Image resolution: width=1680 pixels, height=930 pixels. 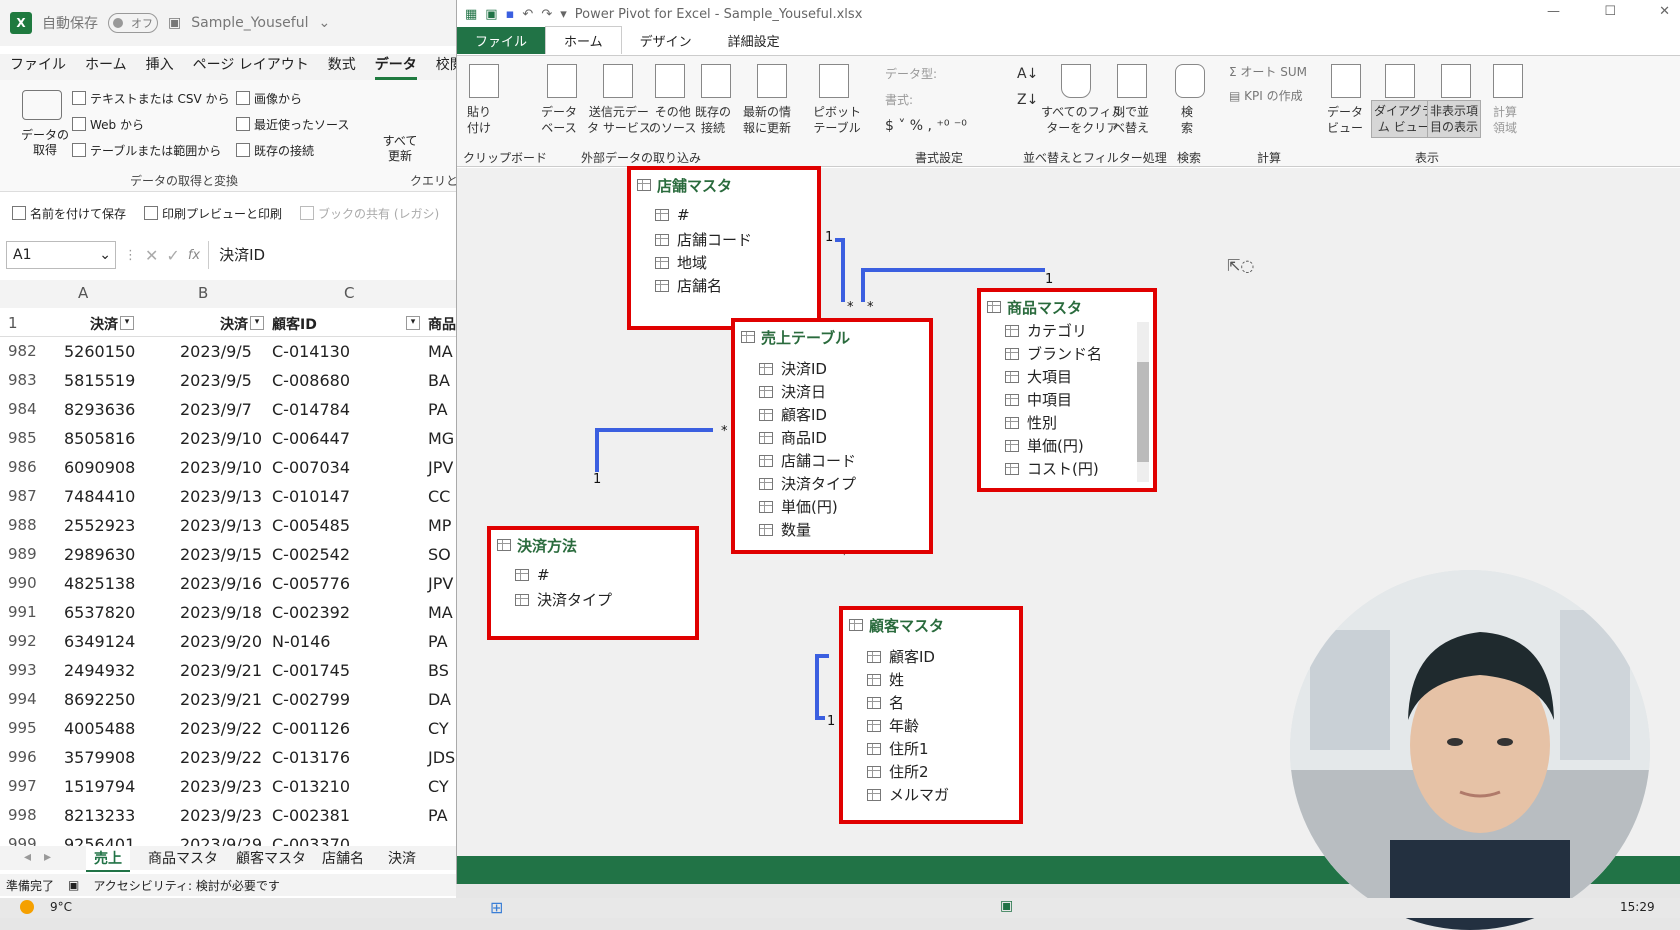 What do you see at coordinates (99, 641) in the screenshot?
I see `cell-a: 6349124` at bounding box center [99, 641].